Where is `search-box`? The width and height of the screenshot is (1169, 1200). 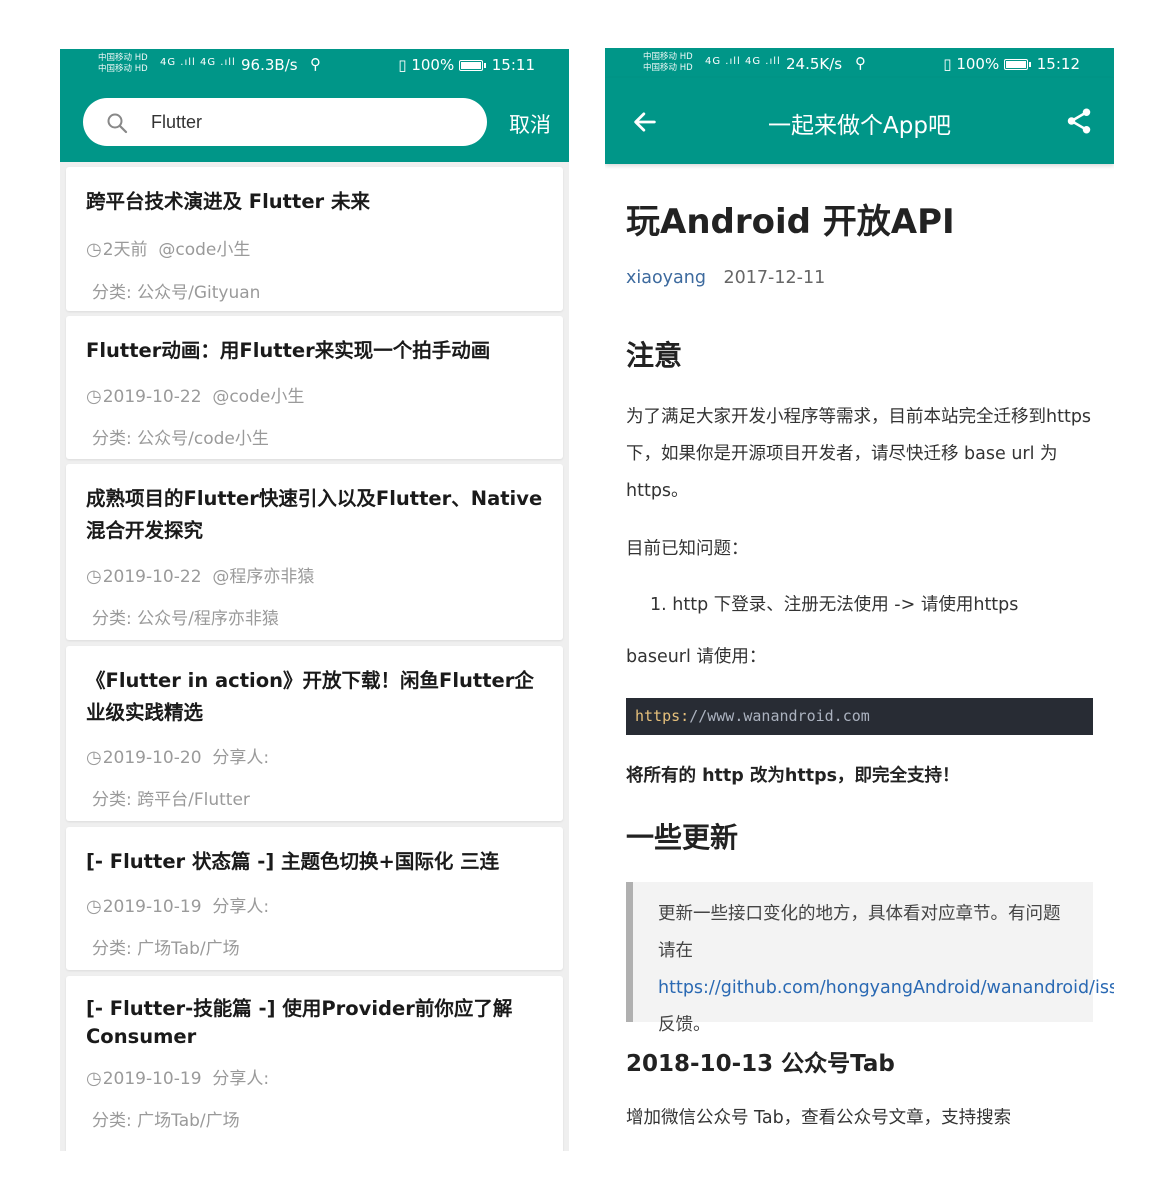
search-box is located at coordinates (285, 122).